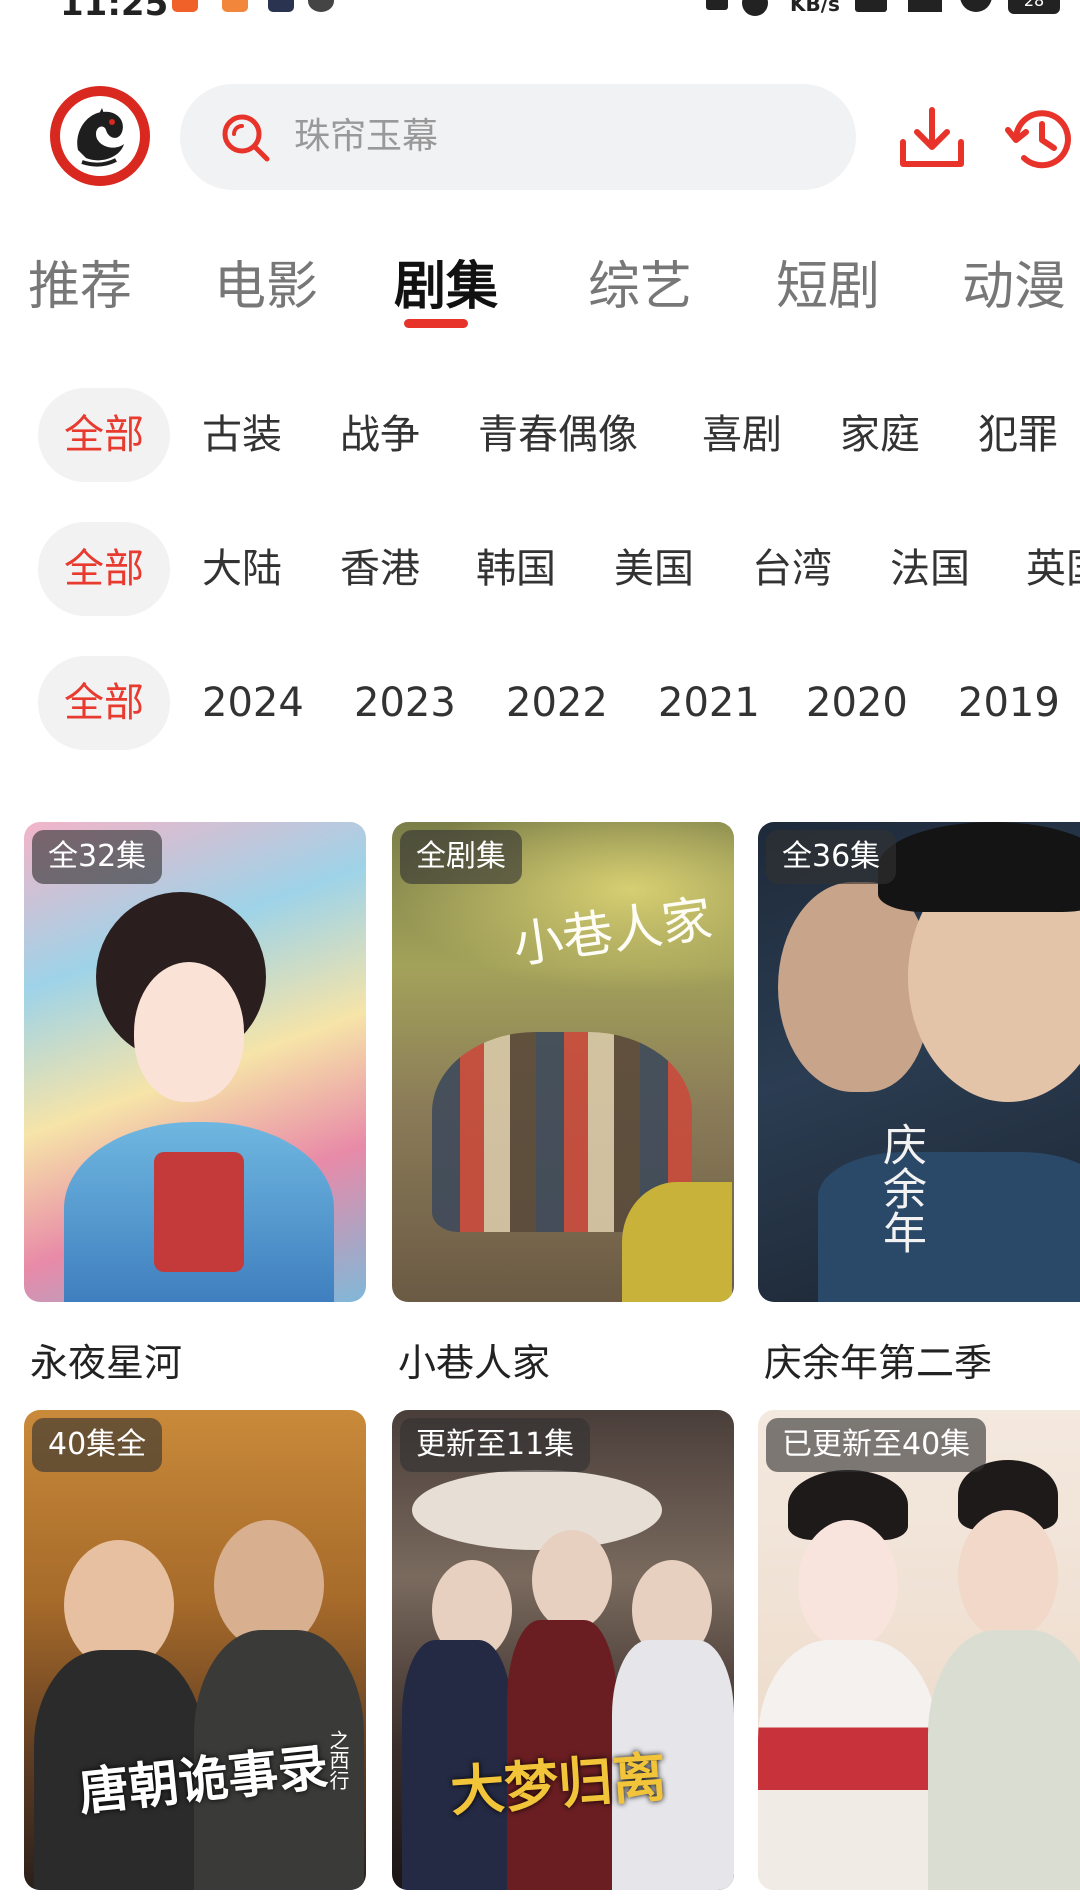  Describe the element at coordinates (755, 8) in the screenshot. I see `alarm-icon` at that location.